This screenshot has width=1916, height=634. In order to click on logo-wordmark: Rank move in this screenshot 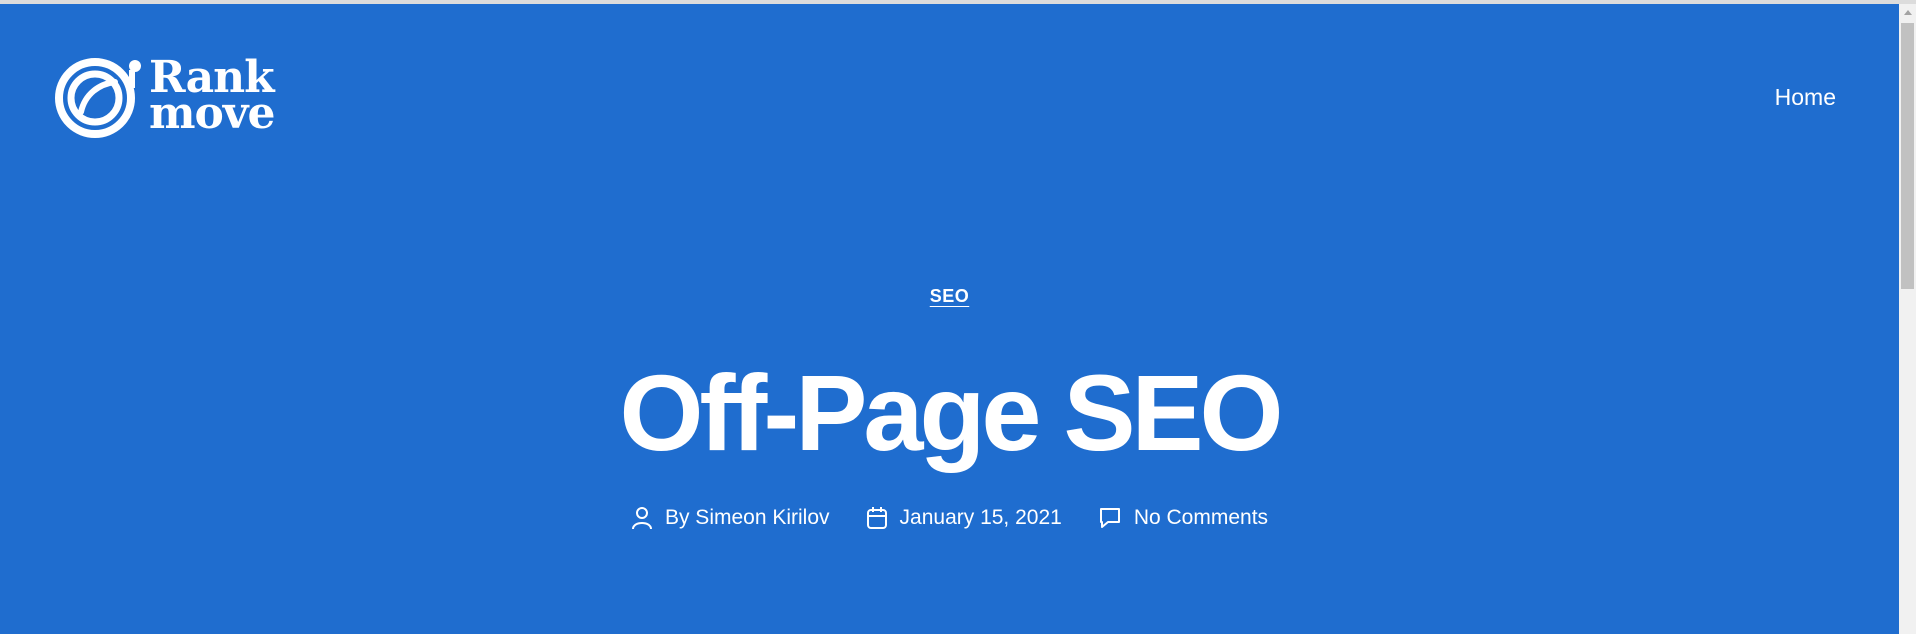, I will do `click(212, 97)`.